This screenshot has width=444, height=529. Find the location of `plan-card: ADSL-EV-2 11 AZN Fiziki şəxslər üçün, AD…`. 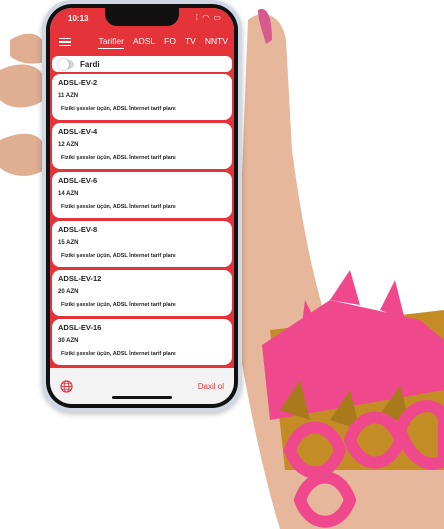

plan-card: ADSL-EV-2 11 AZN Fiziki şəxslər üçün, AD… is located at coordinates (142, 97).